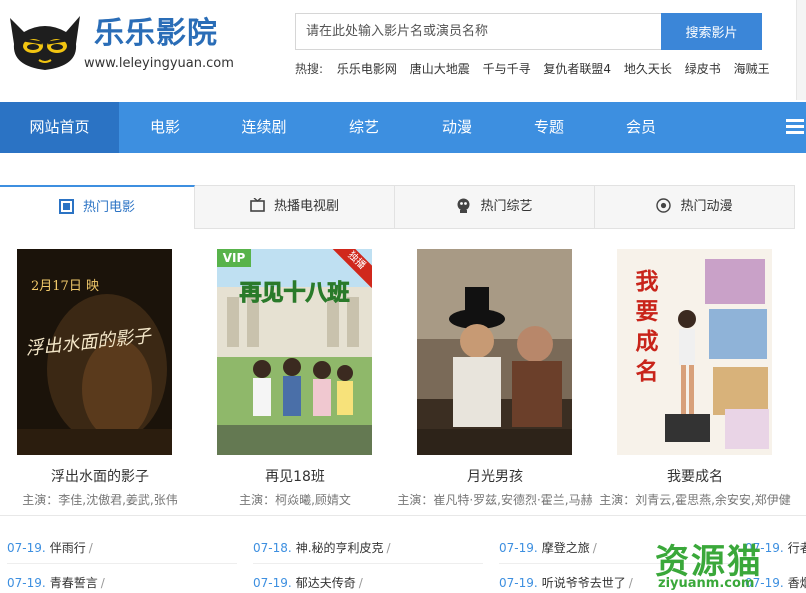 The width and height of the screenshot is (806, 593). I want to click on search-bar: 搜索影片, so click(528, 31).